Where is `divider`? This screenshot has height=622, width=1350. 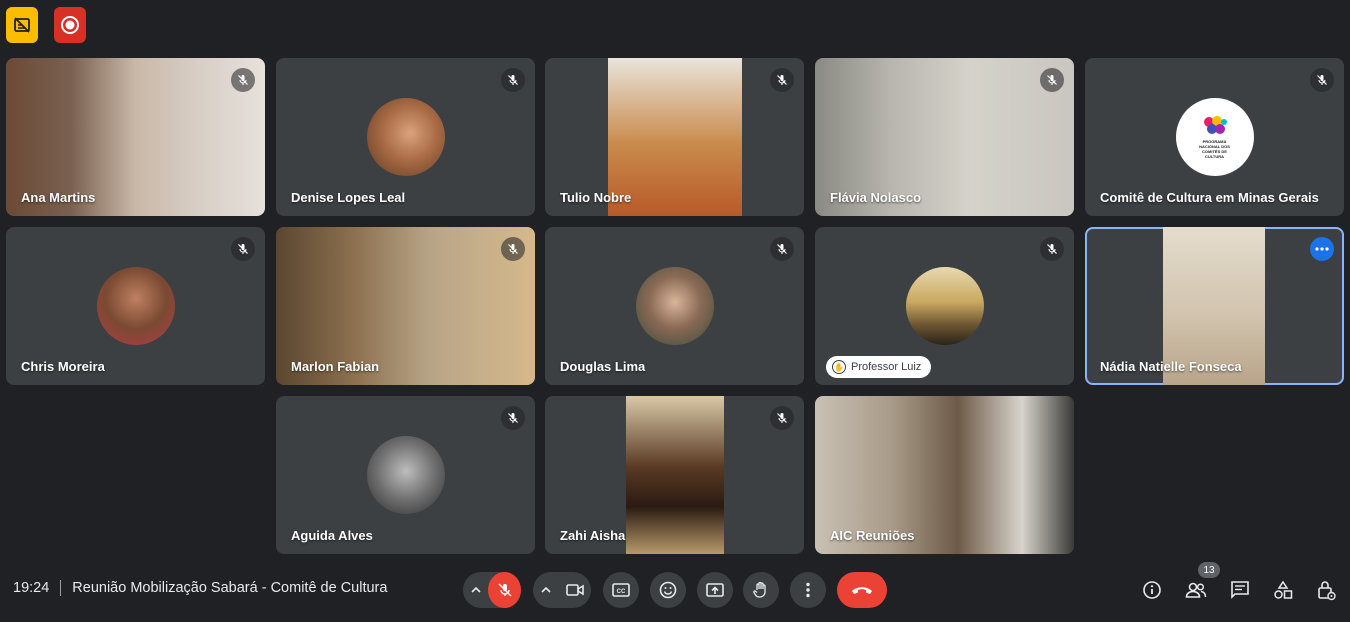
divider is located at coordinates (61, 588).